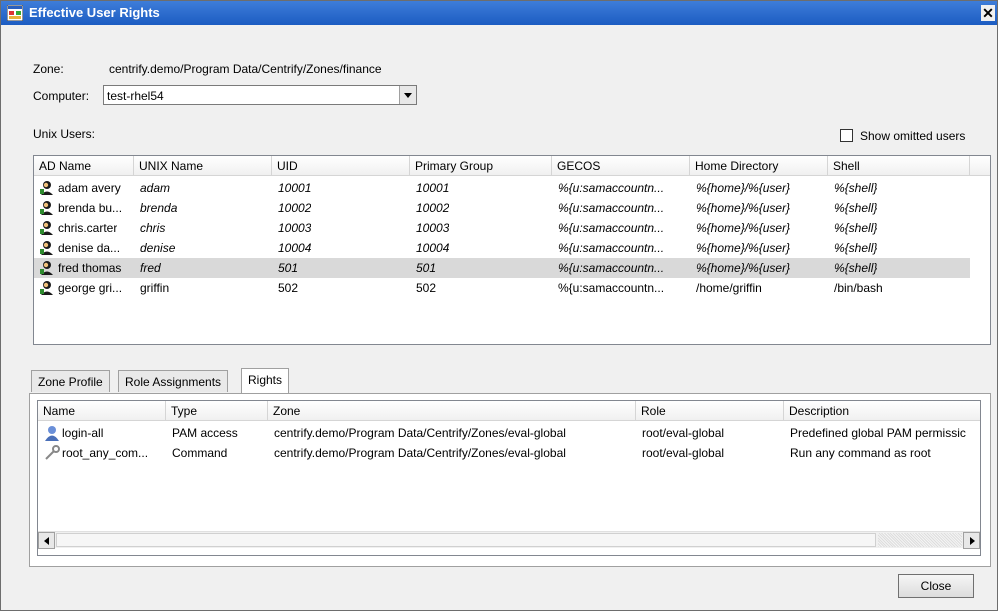 This screenshot has height=611, width=998. What do you see at coordinates (295, 208) in the screenshot?
I see `cell-uid: 10002` at bounding box center [295, 208].